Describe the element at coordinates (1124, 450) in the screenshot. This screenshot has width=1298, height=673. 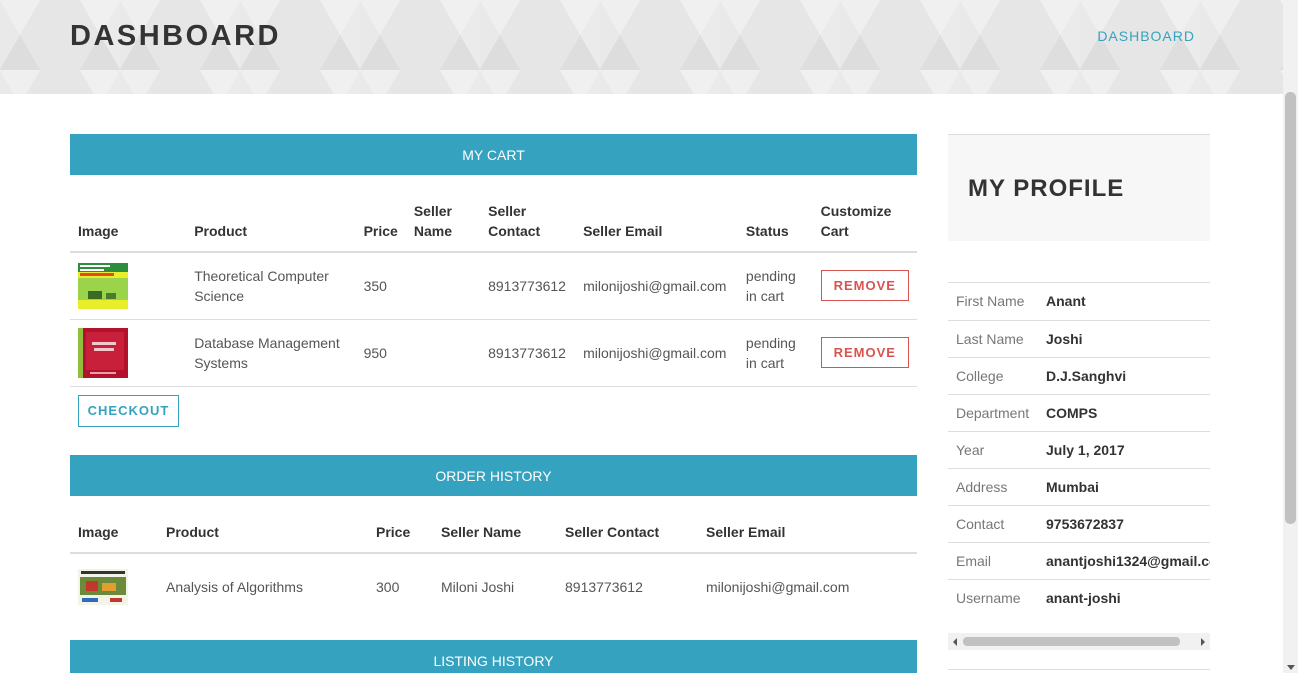
I see `profile-value: July 1, 2017` at that location.